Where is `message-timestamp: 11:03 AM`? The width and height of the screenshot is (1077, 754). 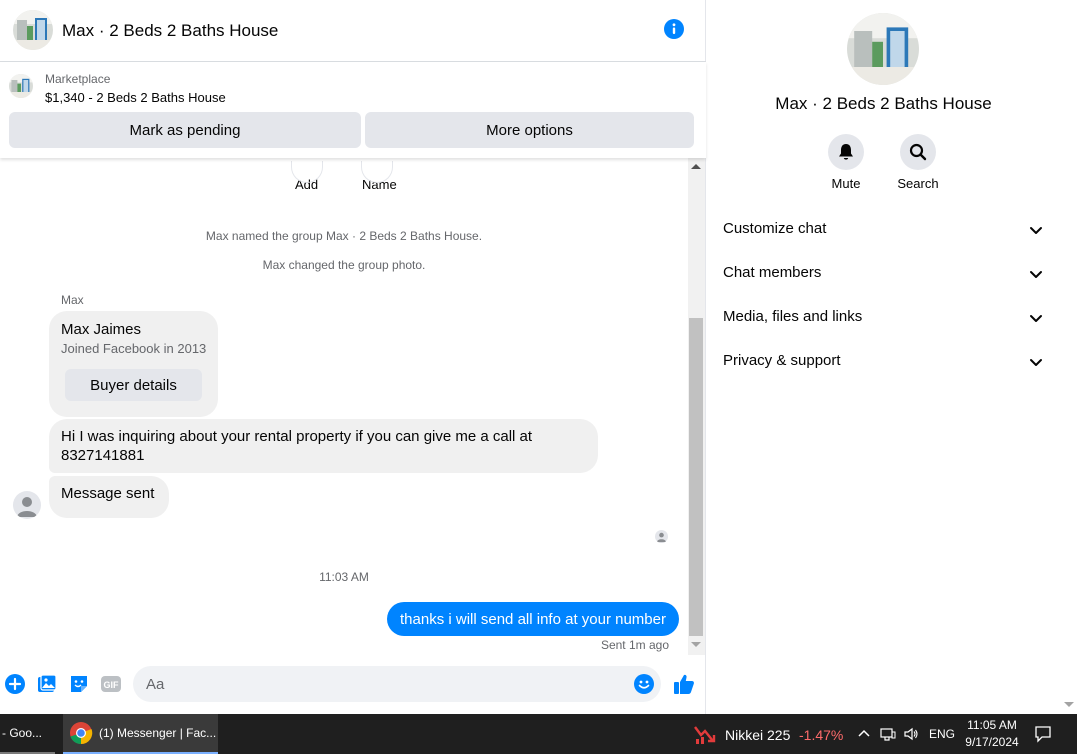
message-timestamp: 11:03 AM is located at coordinates (344, 577).